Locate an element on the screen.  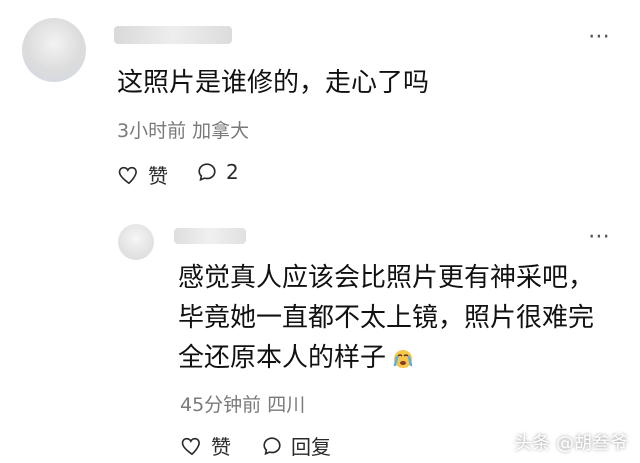
reply-like-button: 赞 is located at coordinates (206, 445).